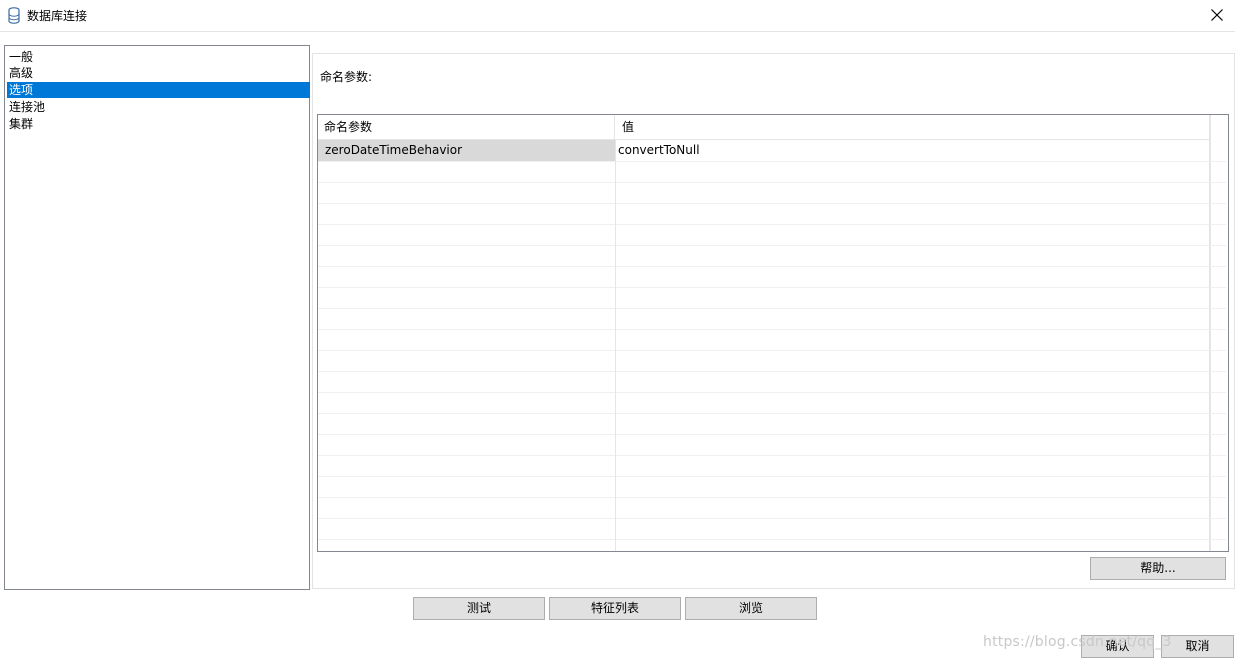 The image size is (1235, 661). Describe the element at coordinates (158, 107) in the screenshot. I see `nav-item-connection-pool: 连接池` at that location.